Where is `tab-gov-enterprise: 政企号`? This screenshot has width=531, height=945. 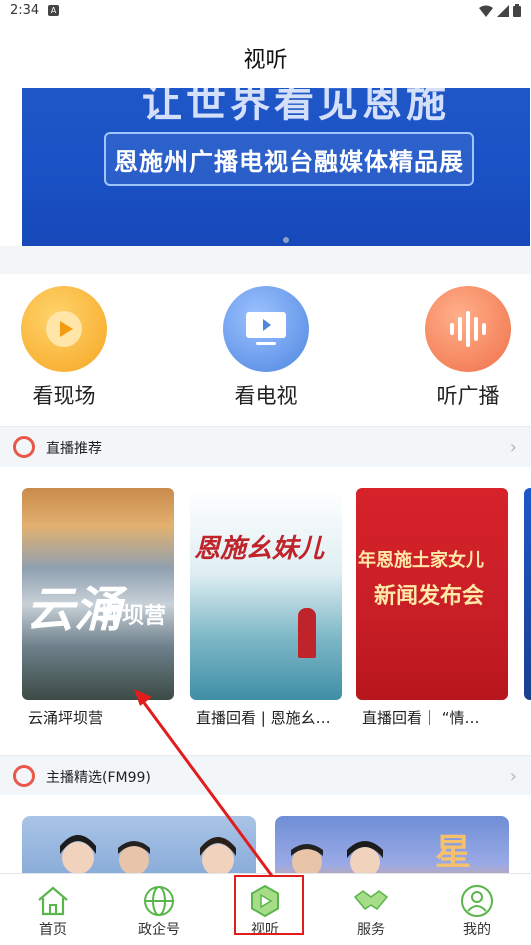
tab-gov-enterprise: 政企号 is located at coordinates (159, 909).